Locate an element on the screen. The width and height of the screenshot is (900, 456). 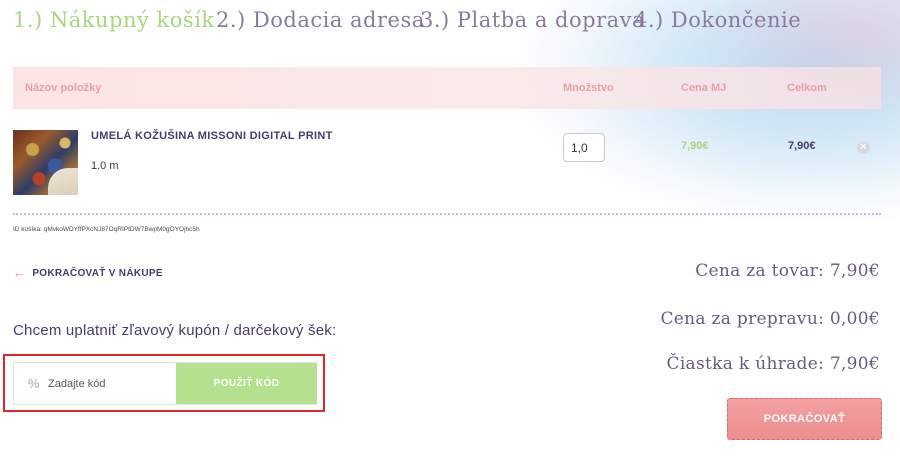
header-unit-price: Cena MJ is located at coordinates (704, 88).